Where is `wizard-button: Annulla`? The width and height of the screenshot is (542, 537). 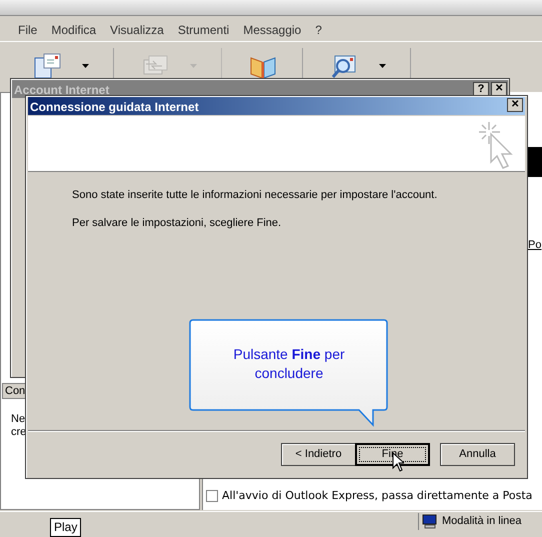
wizard-button: Annulla is located at coordinates (477, 454).